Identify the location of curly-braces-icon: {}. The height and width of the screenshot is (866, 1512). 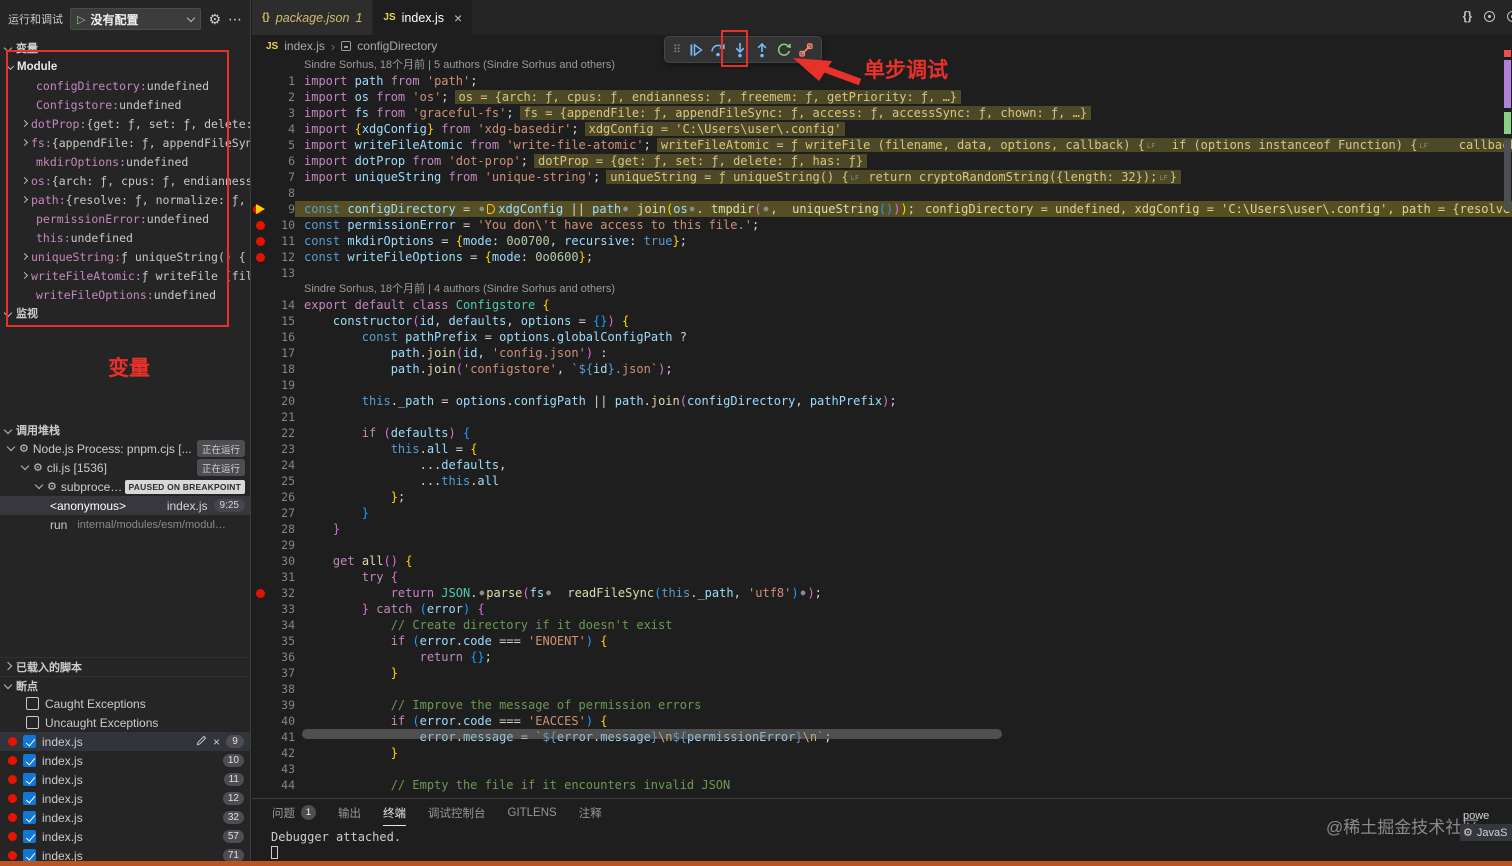
(1467, 16).